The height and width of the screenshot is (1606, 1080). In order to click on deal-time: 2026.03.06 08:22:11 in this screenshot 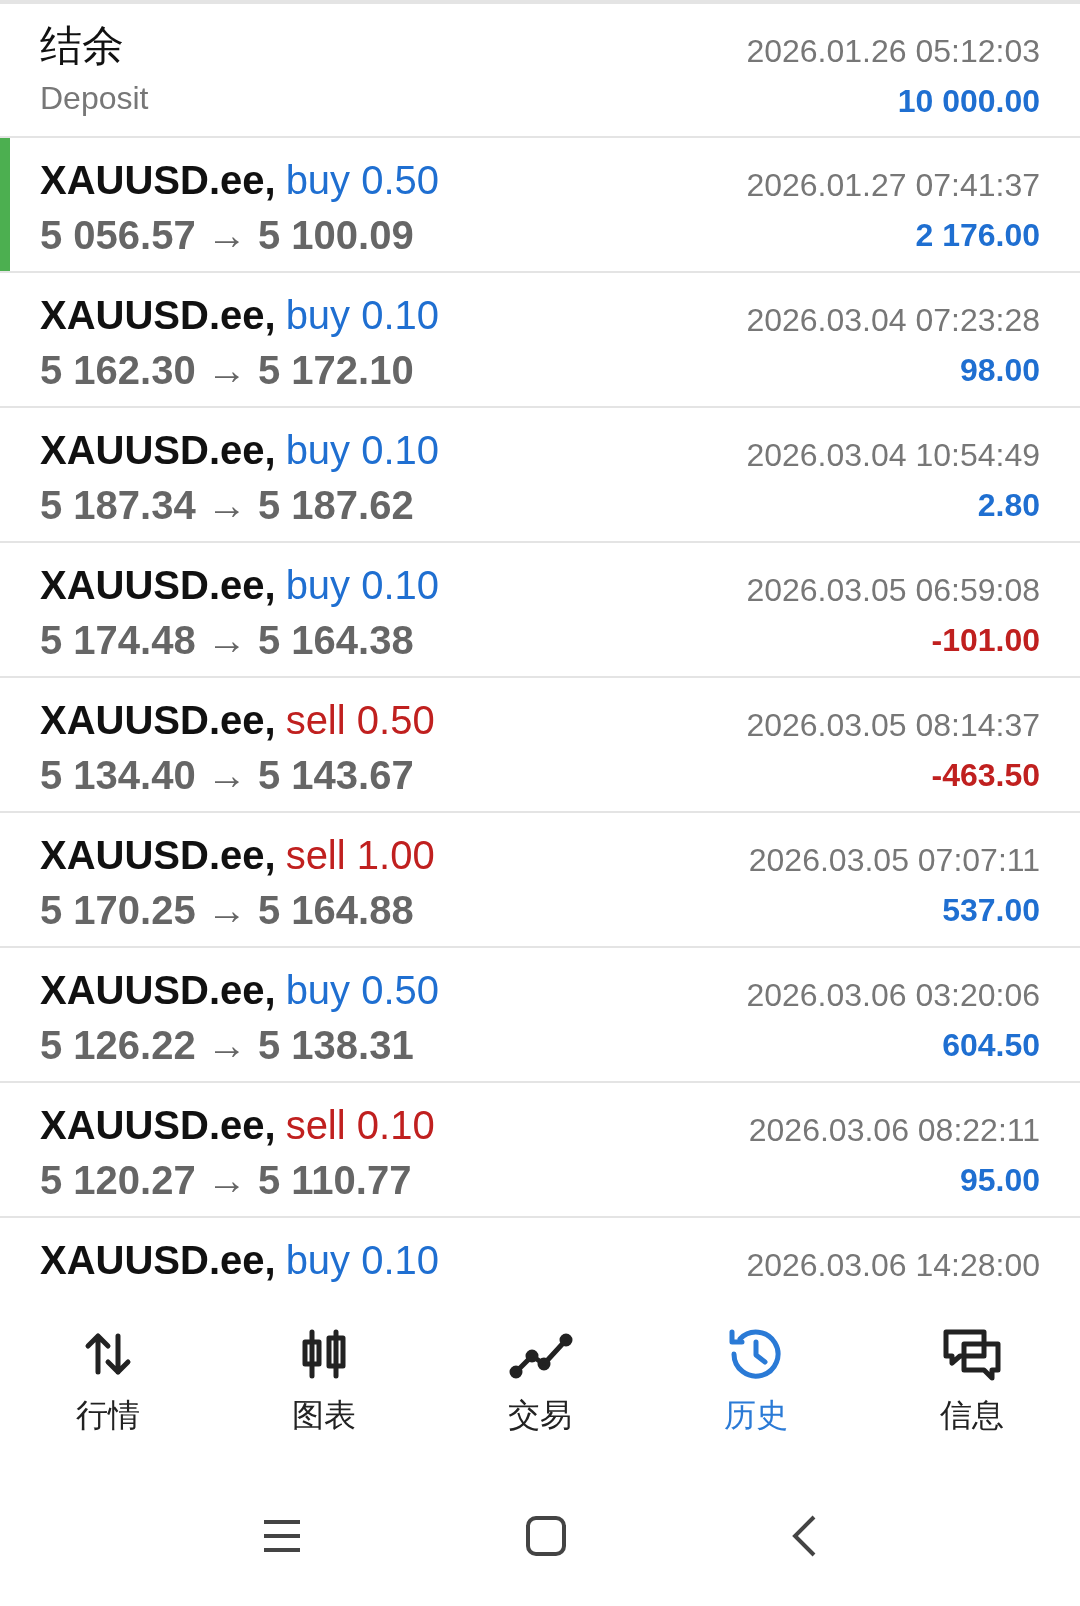, I will do `click(894, 1130)`.